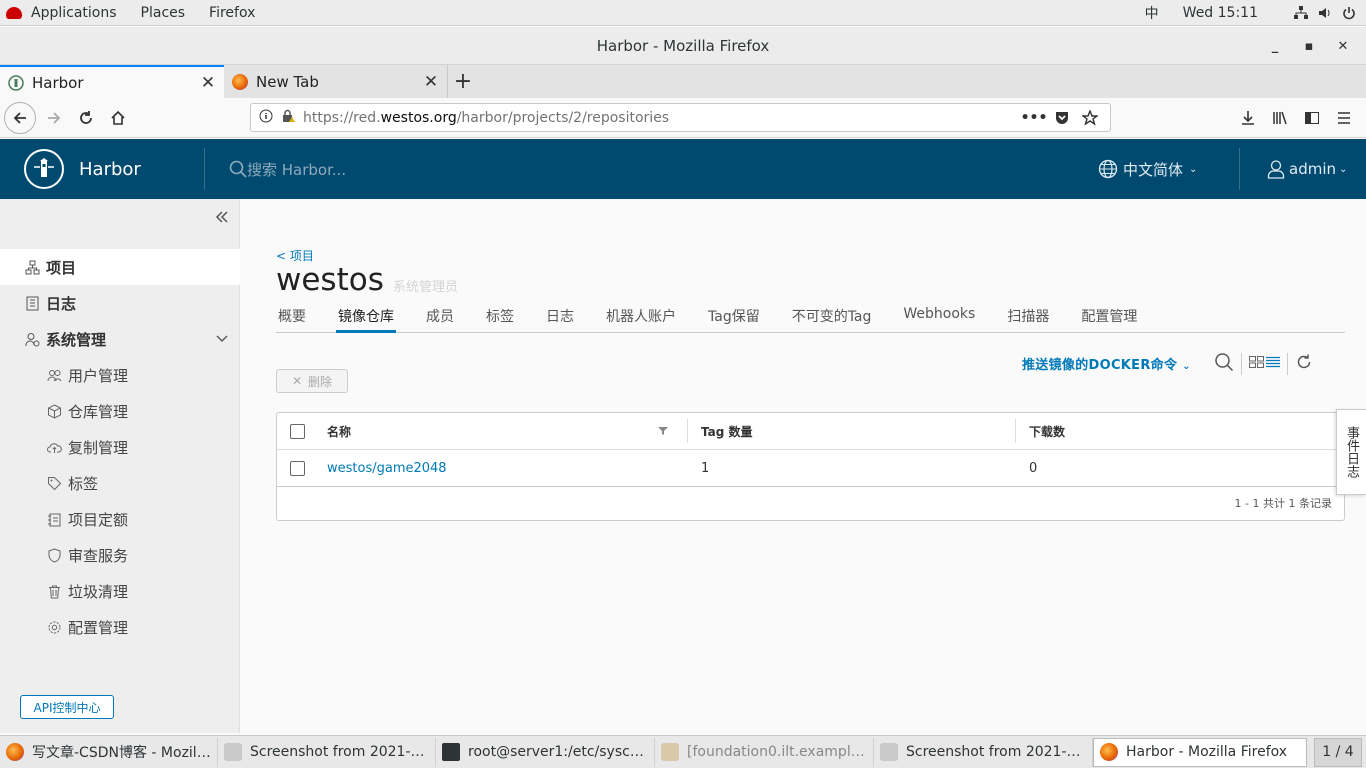  What do you see at coordinates (120, 519) in the screenshot?
I see `sidebar-item-quotas: 项目定额` at bounding box center [120, 519].